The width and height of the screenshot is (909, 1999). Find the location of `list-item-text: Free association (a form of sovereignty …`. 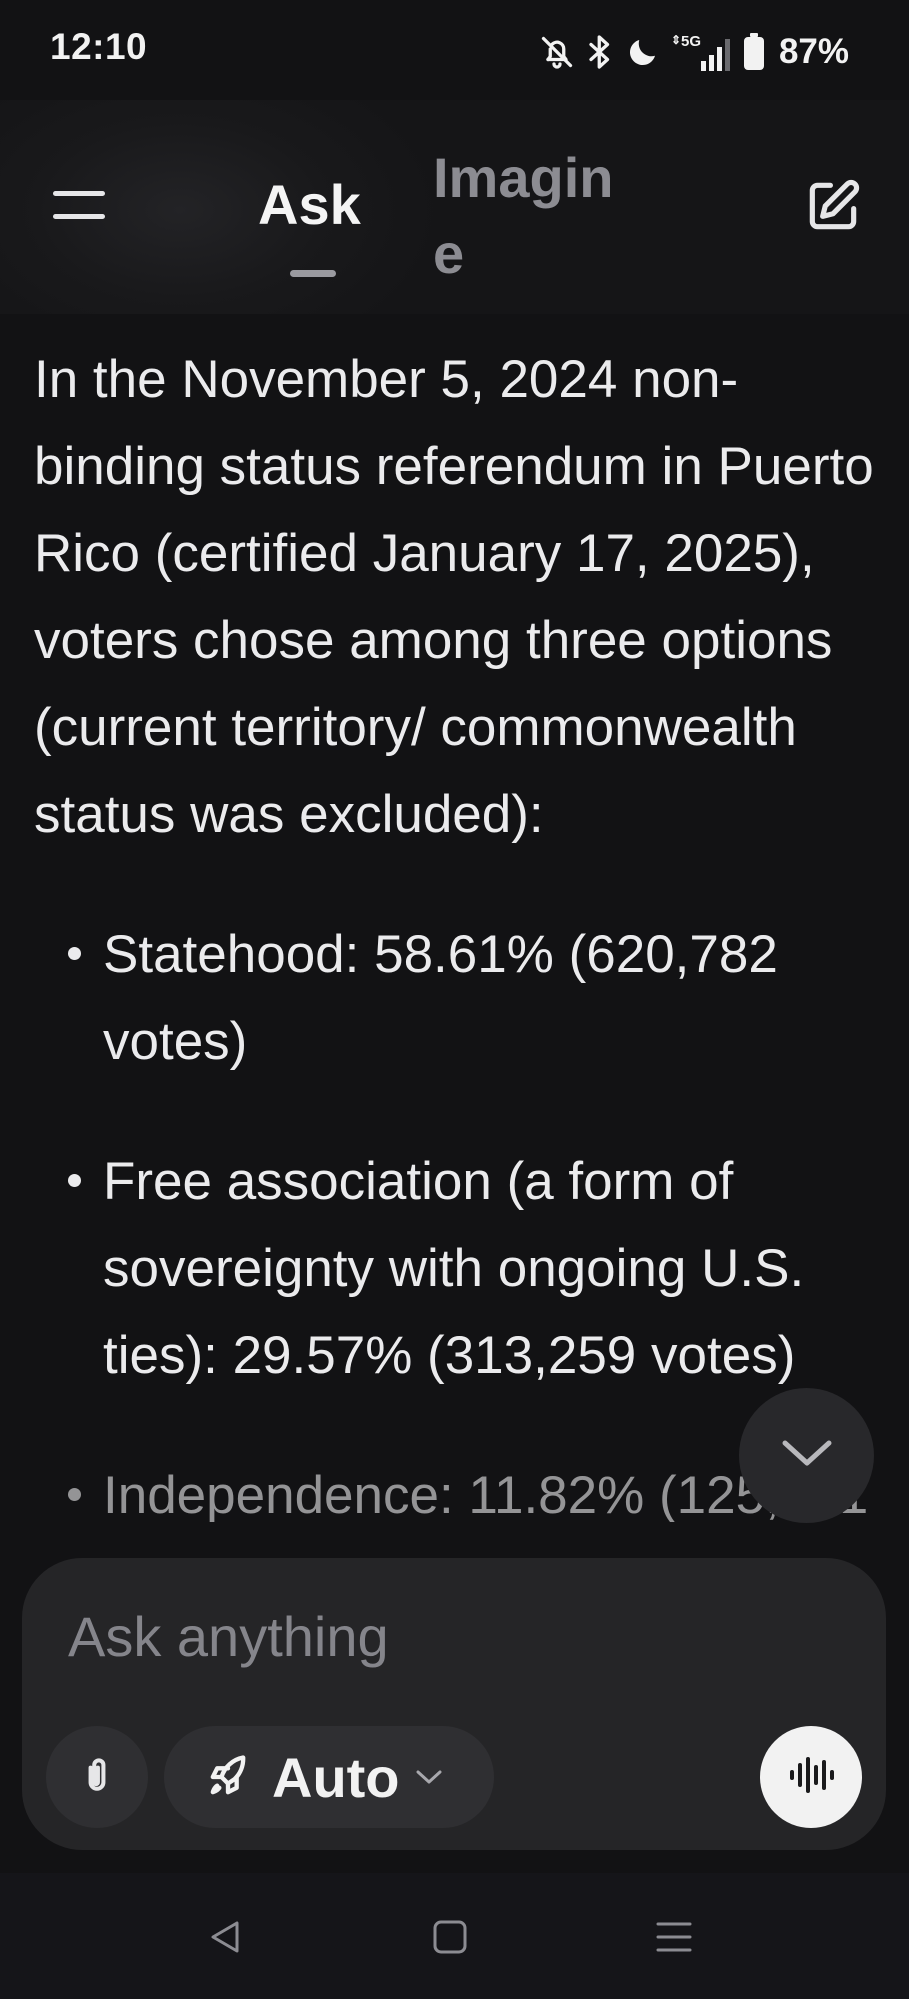

list-item-text: Free association (a form of sovereignty … is located at coordinates (454, 1268).